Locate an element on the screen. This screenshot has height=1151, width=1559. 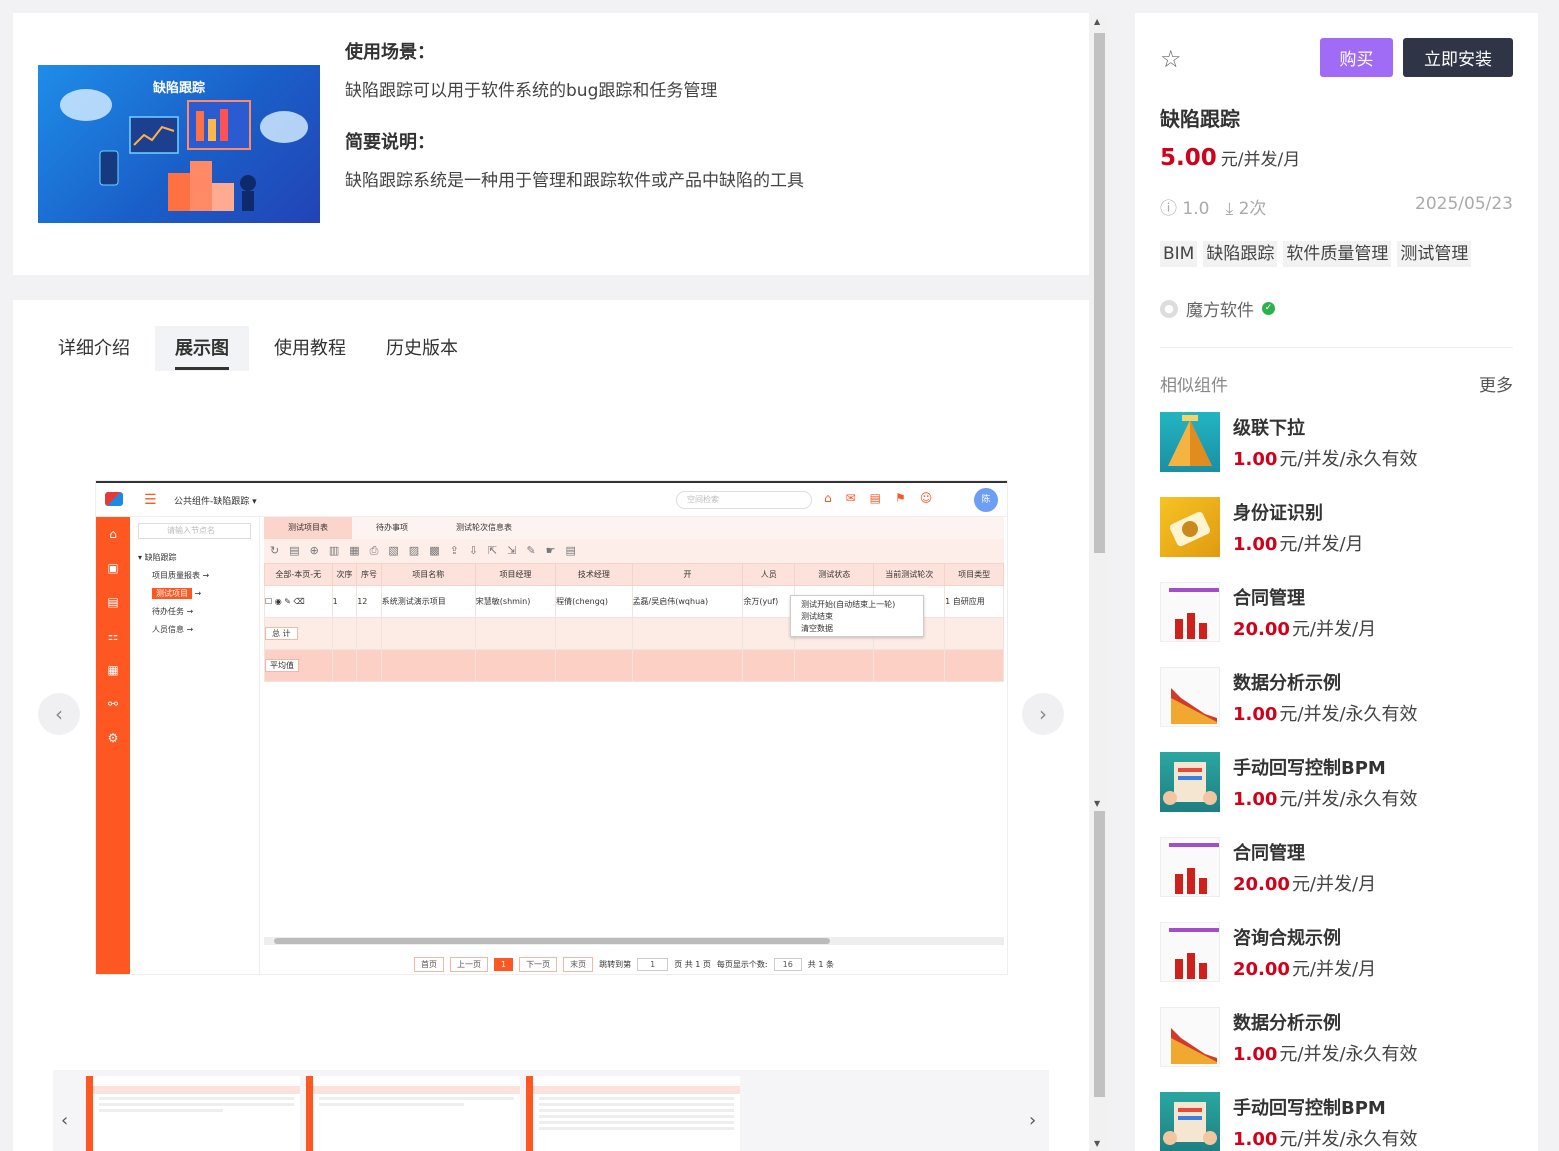
tag: 缺陷跟踪 is located at coordinates (1240, 254).